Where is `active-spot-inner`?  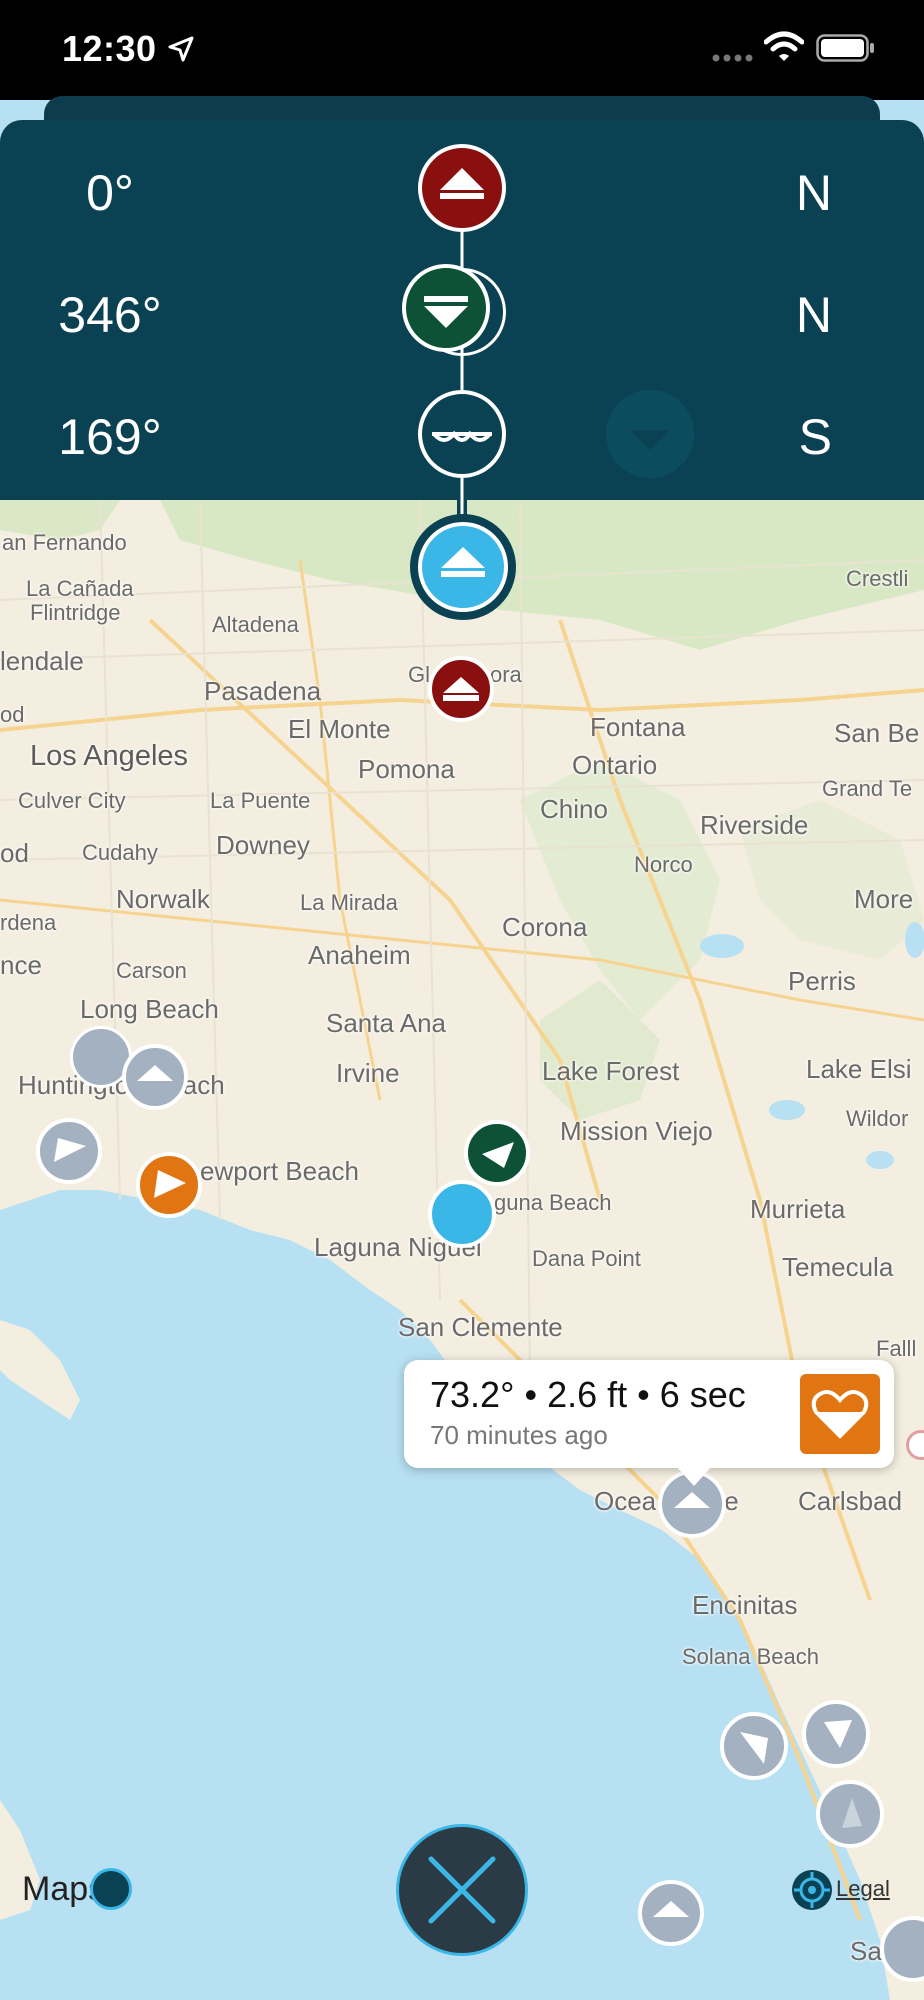
active-spot-inner is located at coordinates (463, 567).